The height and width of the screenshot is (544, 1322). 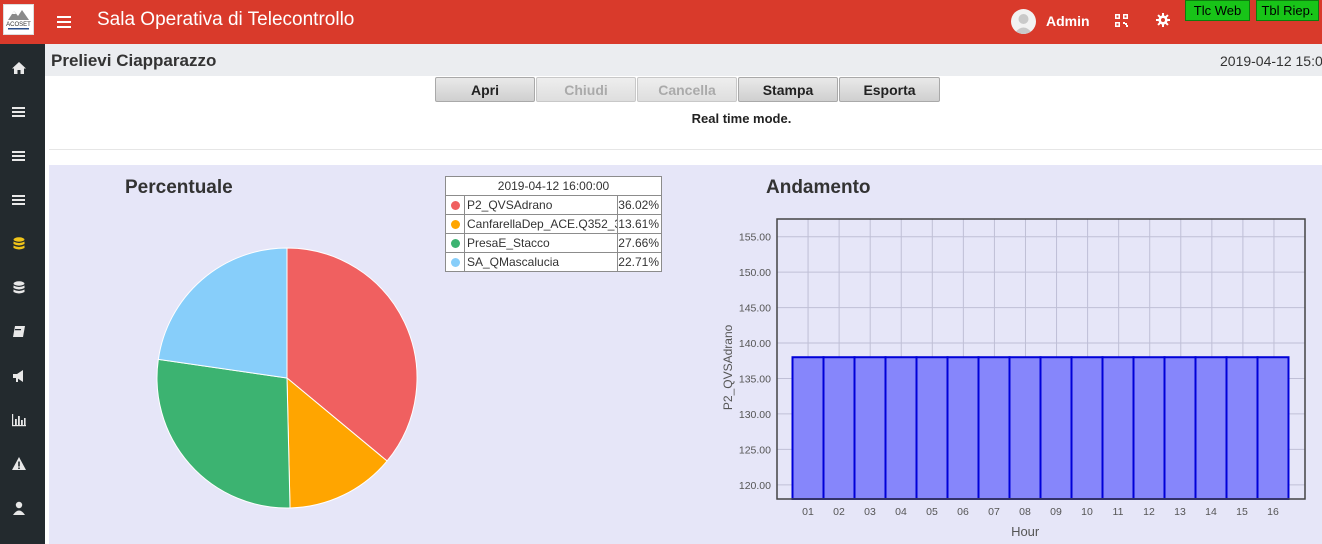 What do you see at coordinates (1025, 531) in the screenshot?
I see `x-axis-label: Hour` at bounding box center [1025, 531].